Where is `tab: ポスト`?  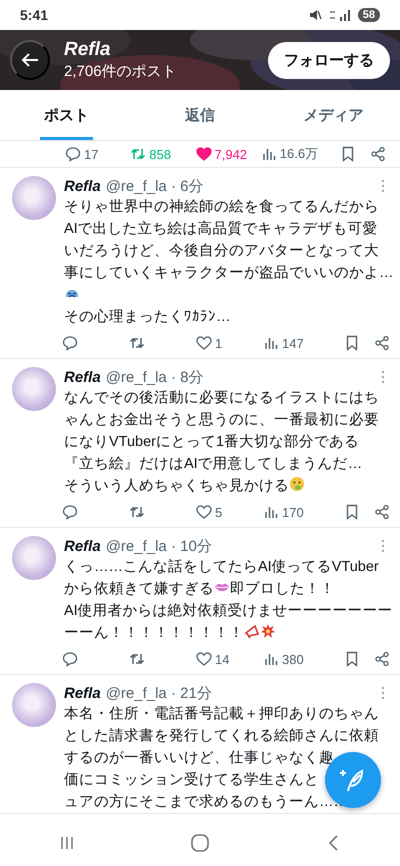 tab: ポスト is located at coordinates (67, 115).